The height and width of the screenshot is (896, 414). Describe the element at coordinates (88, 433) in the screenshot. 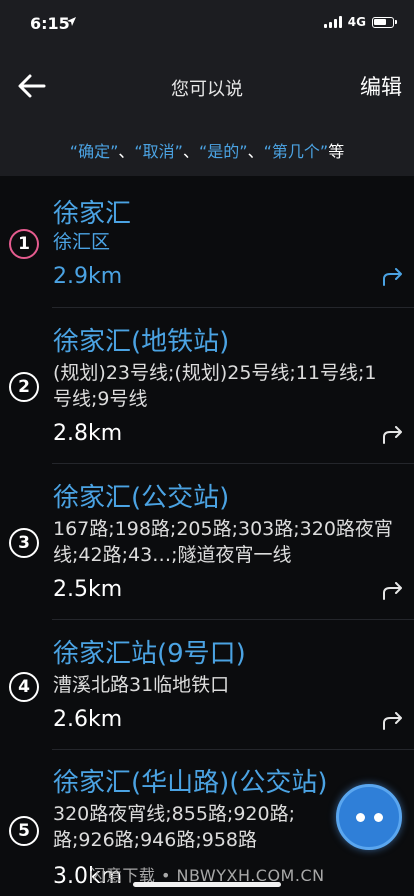

I see `result-distance: 2.8km` at that location.